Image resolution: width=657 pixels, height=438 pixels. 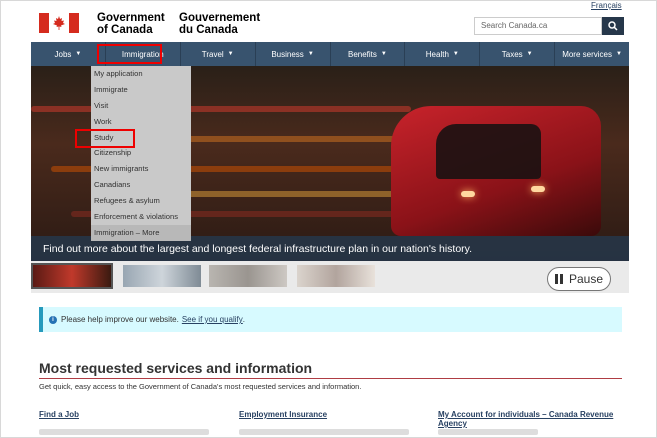 I want to click on signature-english: Government of Canada, so click(x=131, y=24).